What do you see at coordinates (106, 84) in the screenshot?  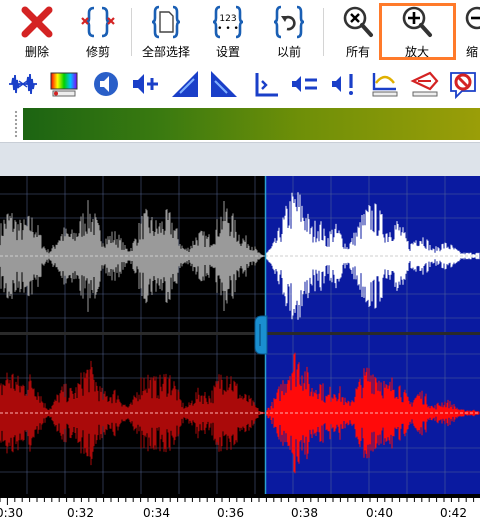 I see `speaker-icon` at bounding box center [106, 84].